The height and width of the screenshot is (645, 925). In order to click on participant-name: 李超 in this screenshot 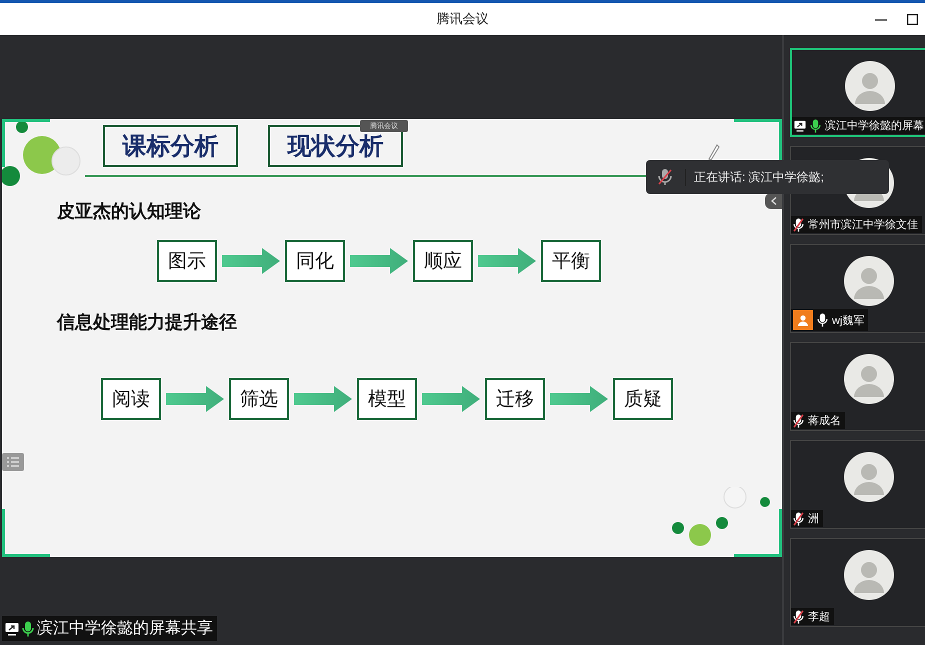, I will do `click(819, 617)`.